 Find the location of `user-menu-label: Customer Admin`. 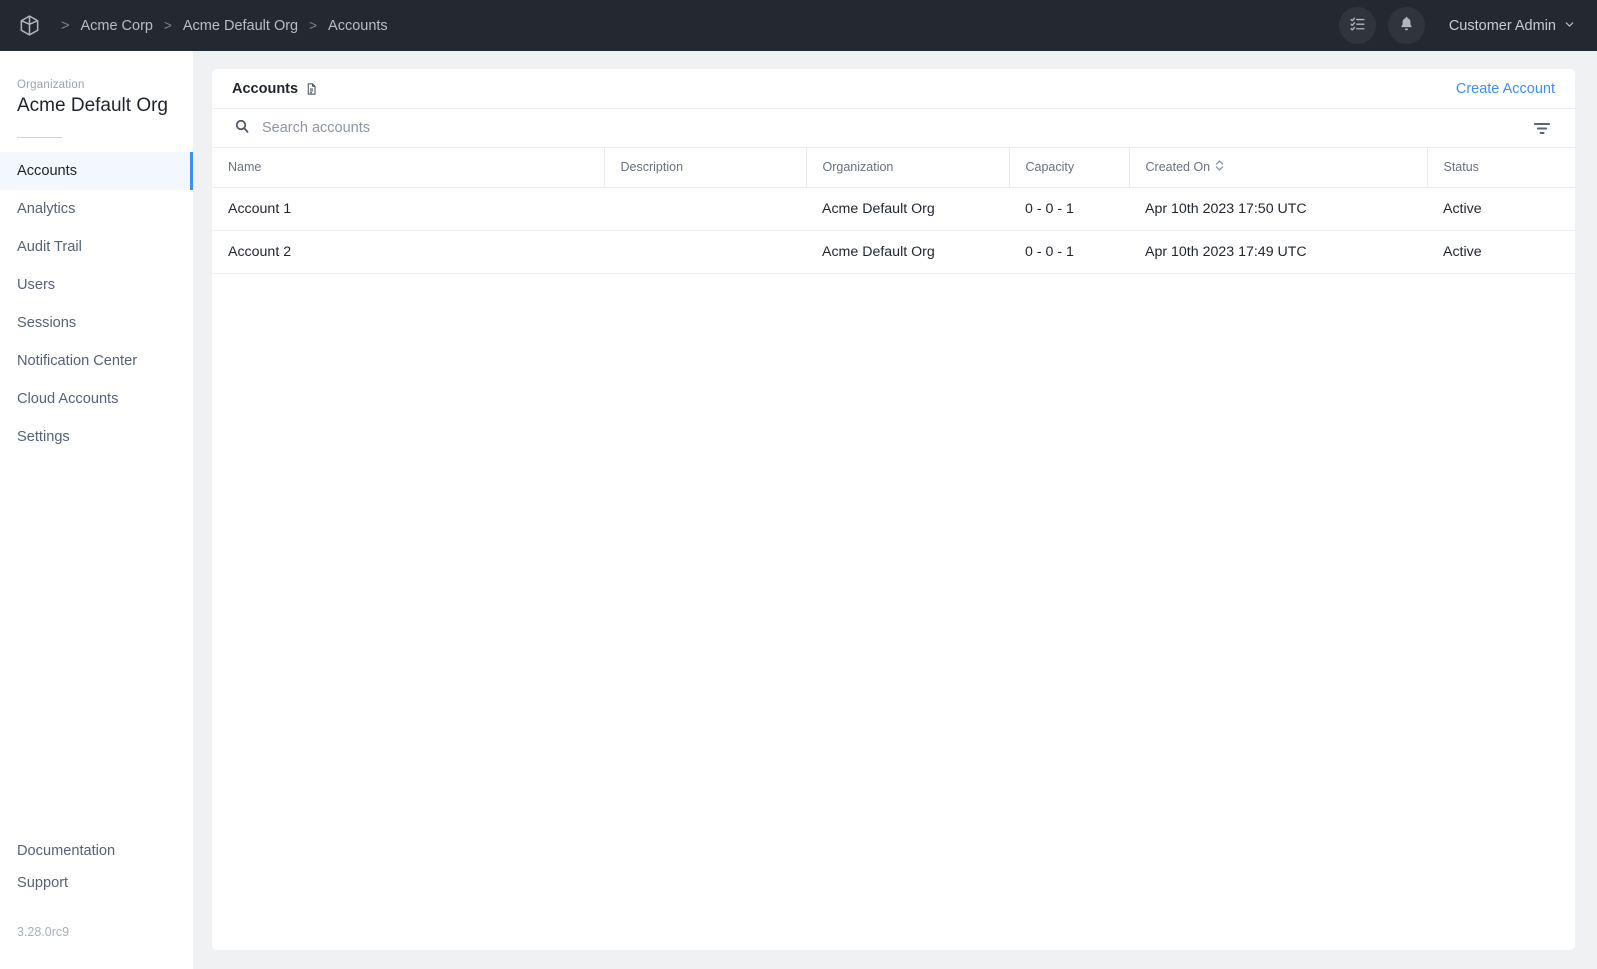

user-menu-label: Customer Admin is located at coordinates (1502, 25).